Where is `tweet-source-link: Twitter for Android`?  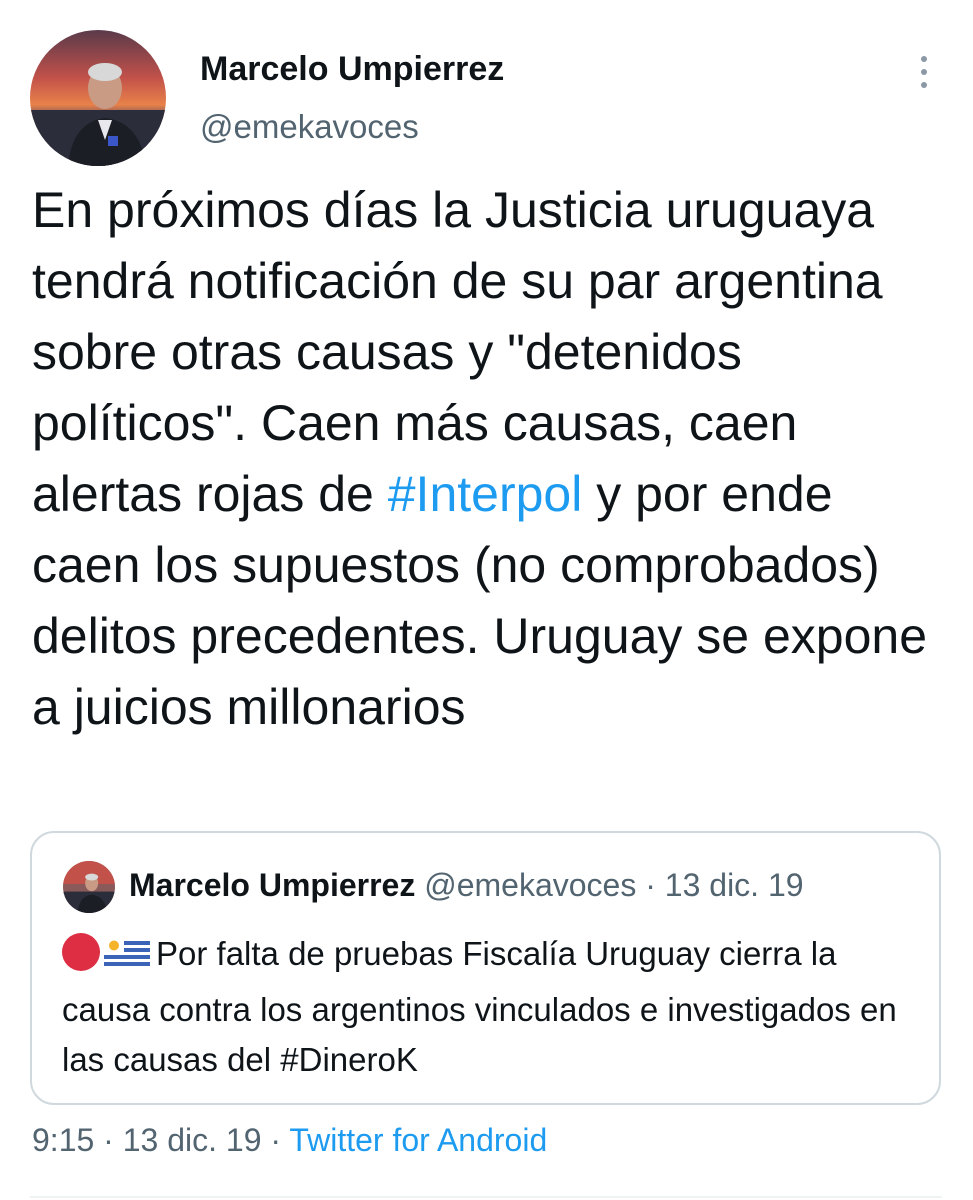
tweet-source-link: Twitter for Android is located at coordinates (418, 1140).